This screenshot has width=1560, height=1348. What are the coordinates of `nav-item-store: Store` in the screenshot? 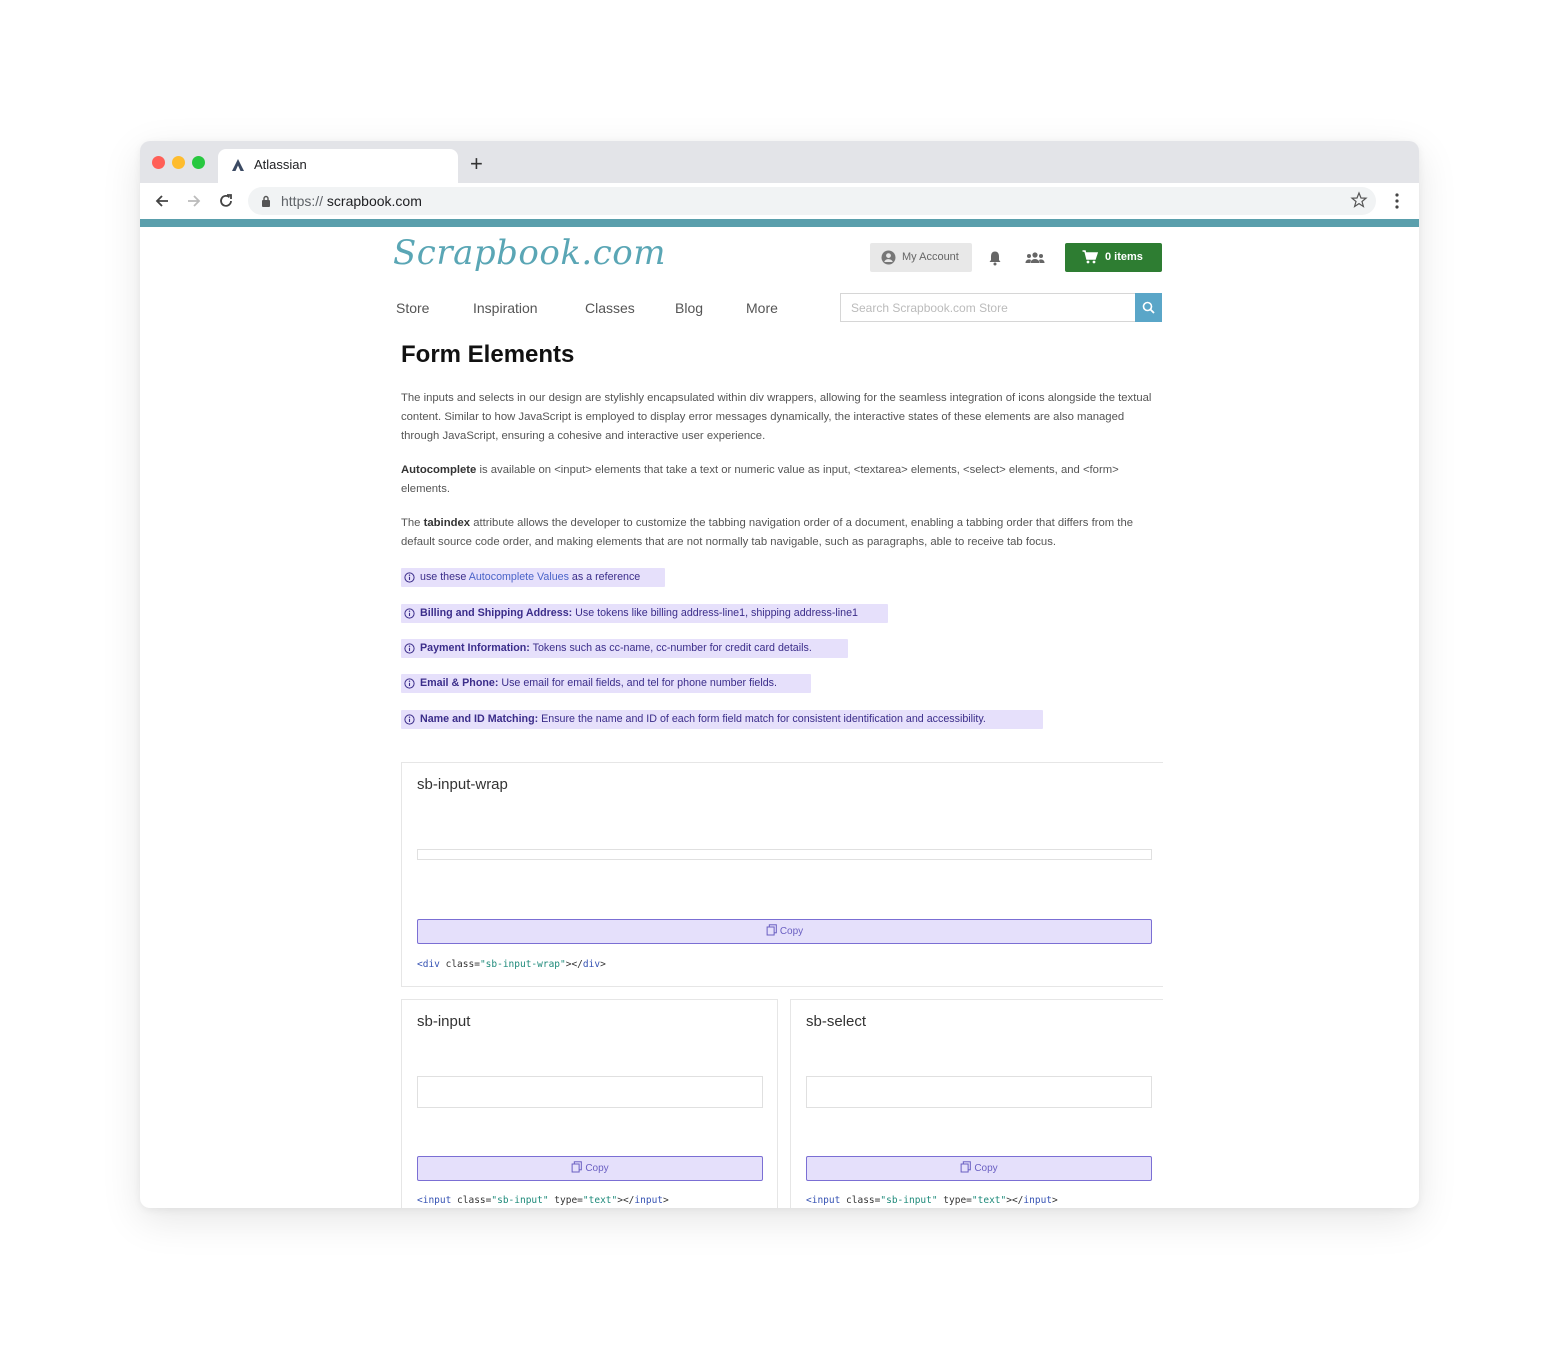 It's located at (412, 308).